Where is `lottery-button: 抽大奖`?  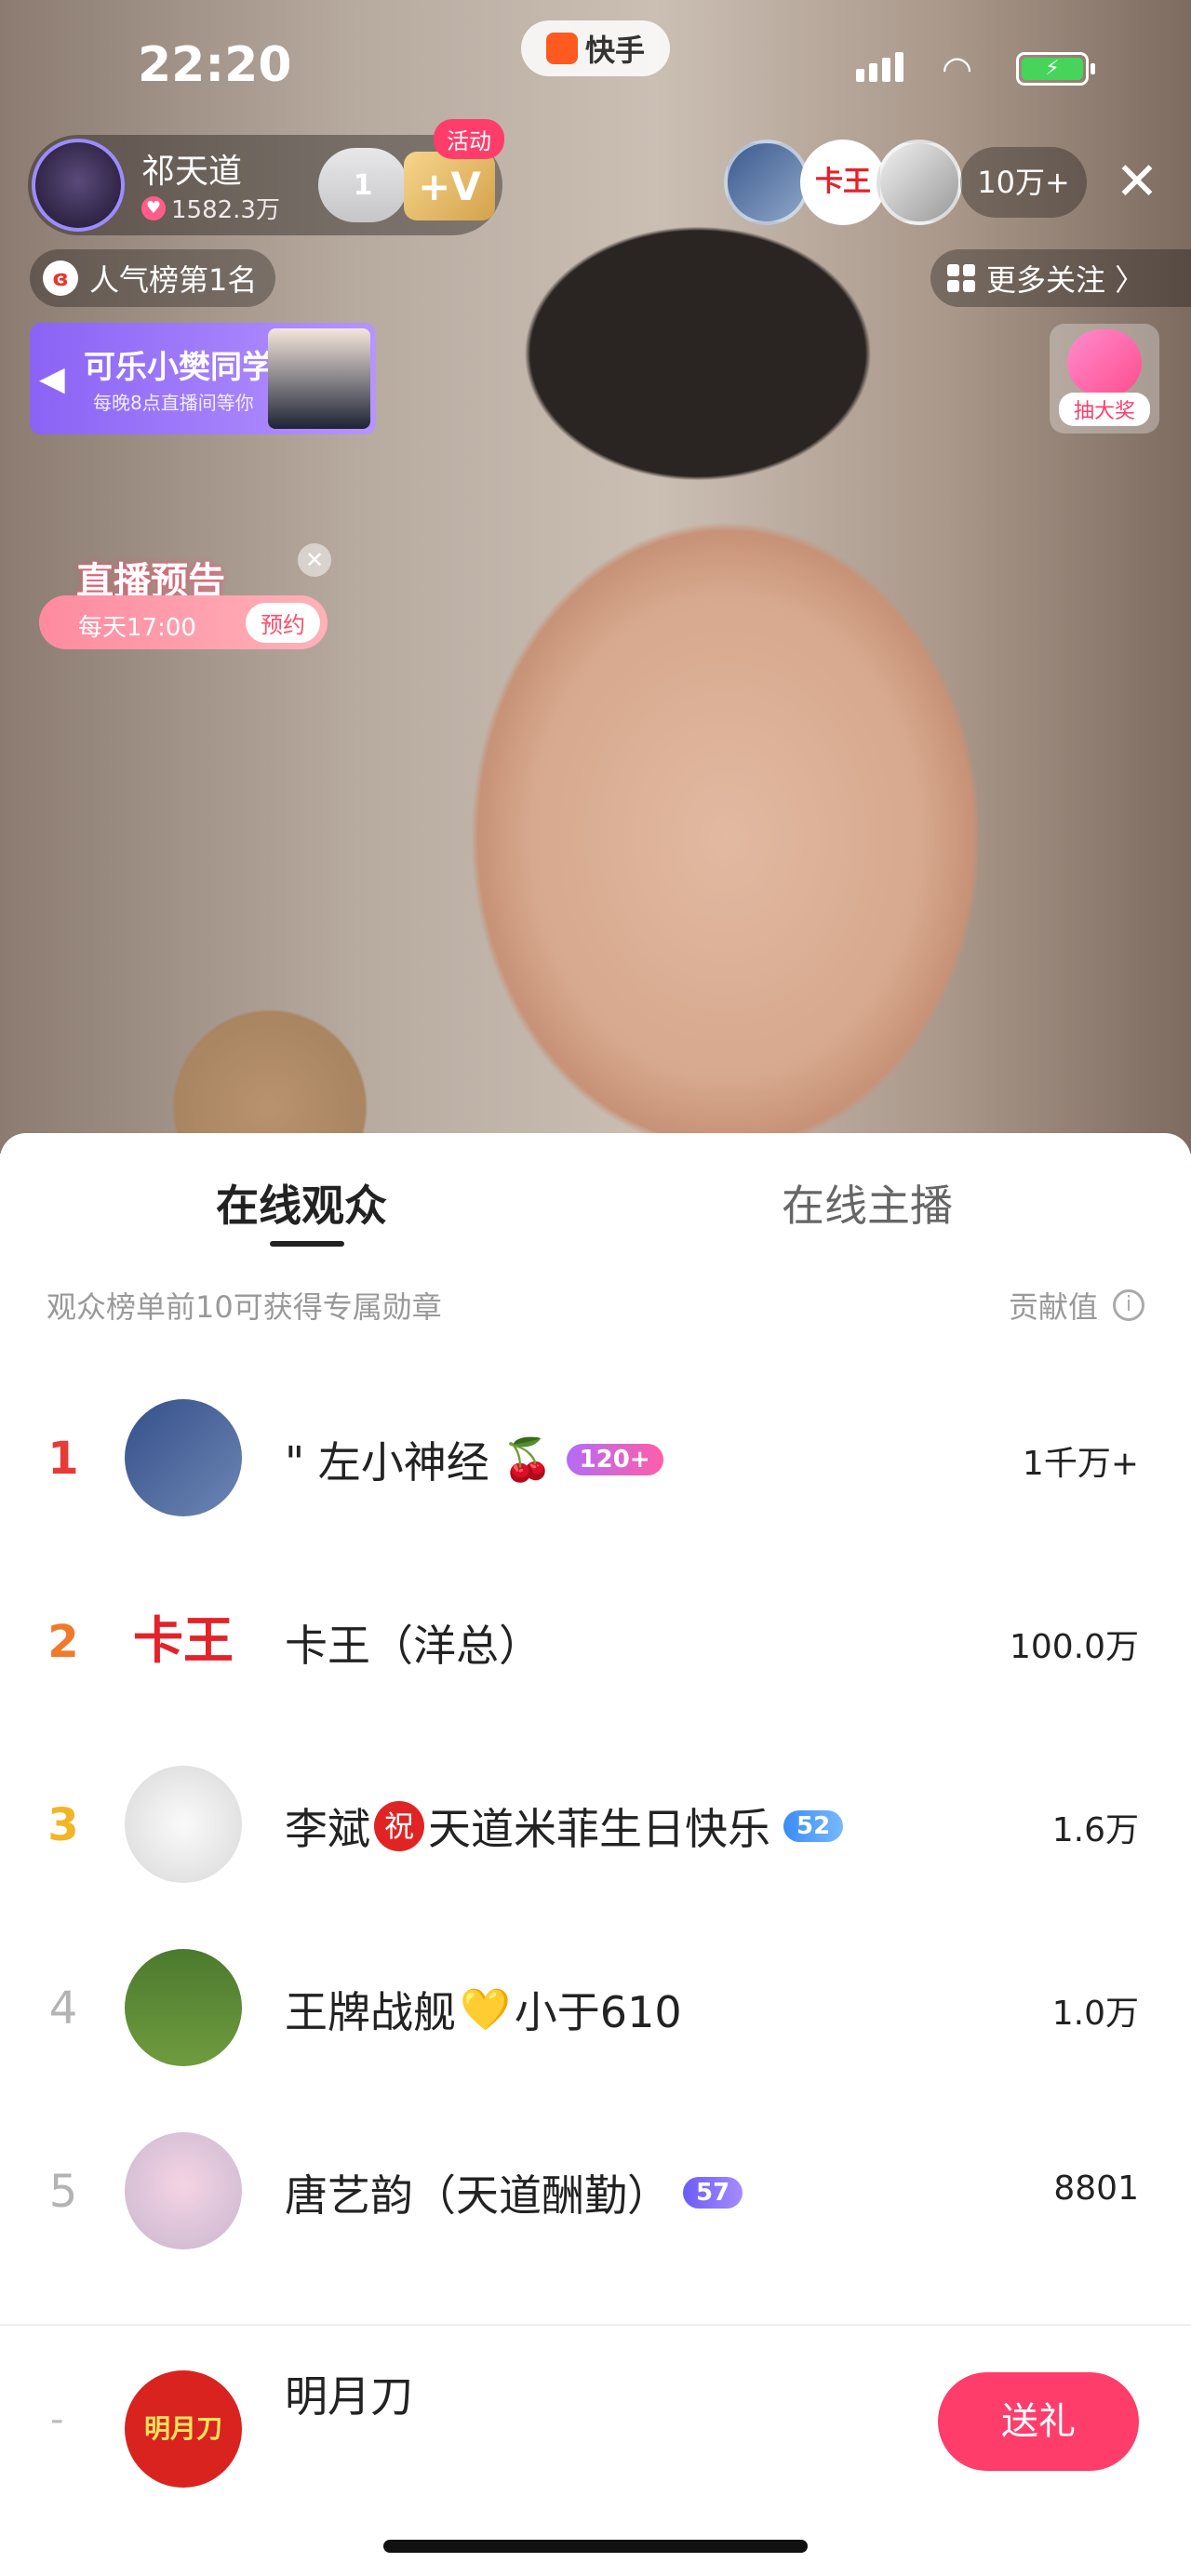
lottery-button: 抽大奖 is located at coordinates (1104, 379).